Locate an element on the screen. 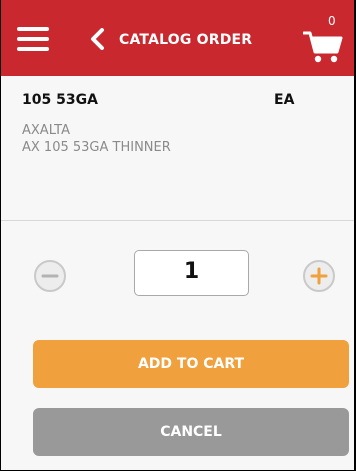 The height and width of the screenshot is (471, 356). unit-of-measure: EA is located at coordinates (284, 100).